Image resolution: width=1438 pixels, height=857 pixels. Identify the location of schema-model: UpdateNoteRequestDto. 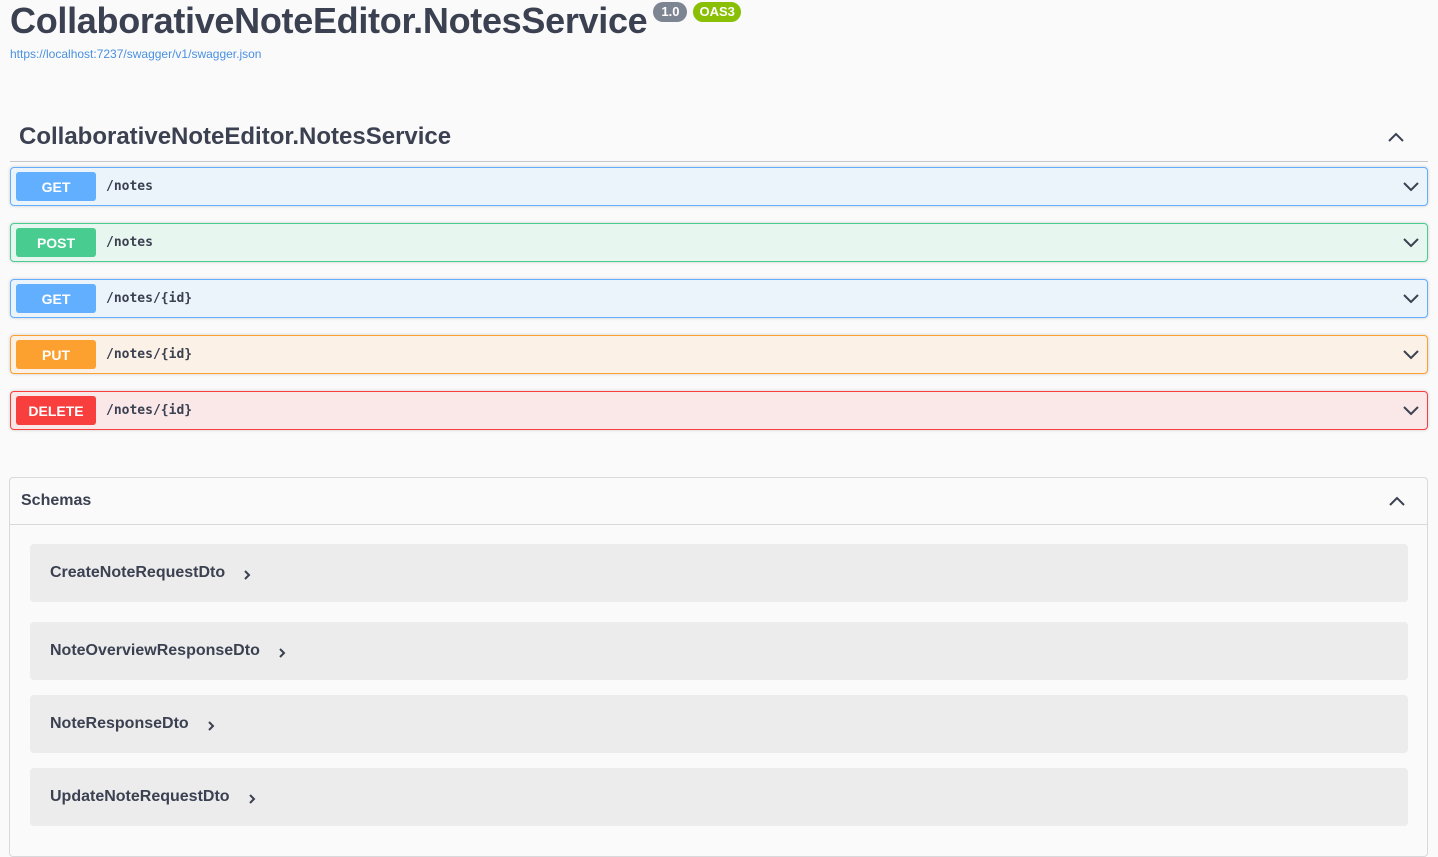
(719, 797).